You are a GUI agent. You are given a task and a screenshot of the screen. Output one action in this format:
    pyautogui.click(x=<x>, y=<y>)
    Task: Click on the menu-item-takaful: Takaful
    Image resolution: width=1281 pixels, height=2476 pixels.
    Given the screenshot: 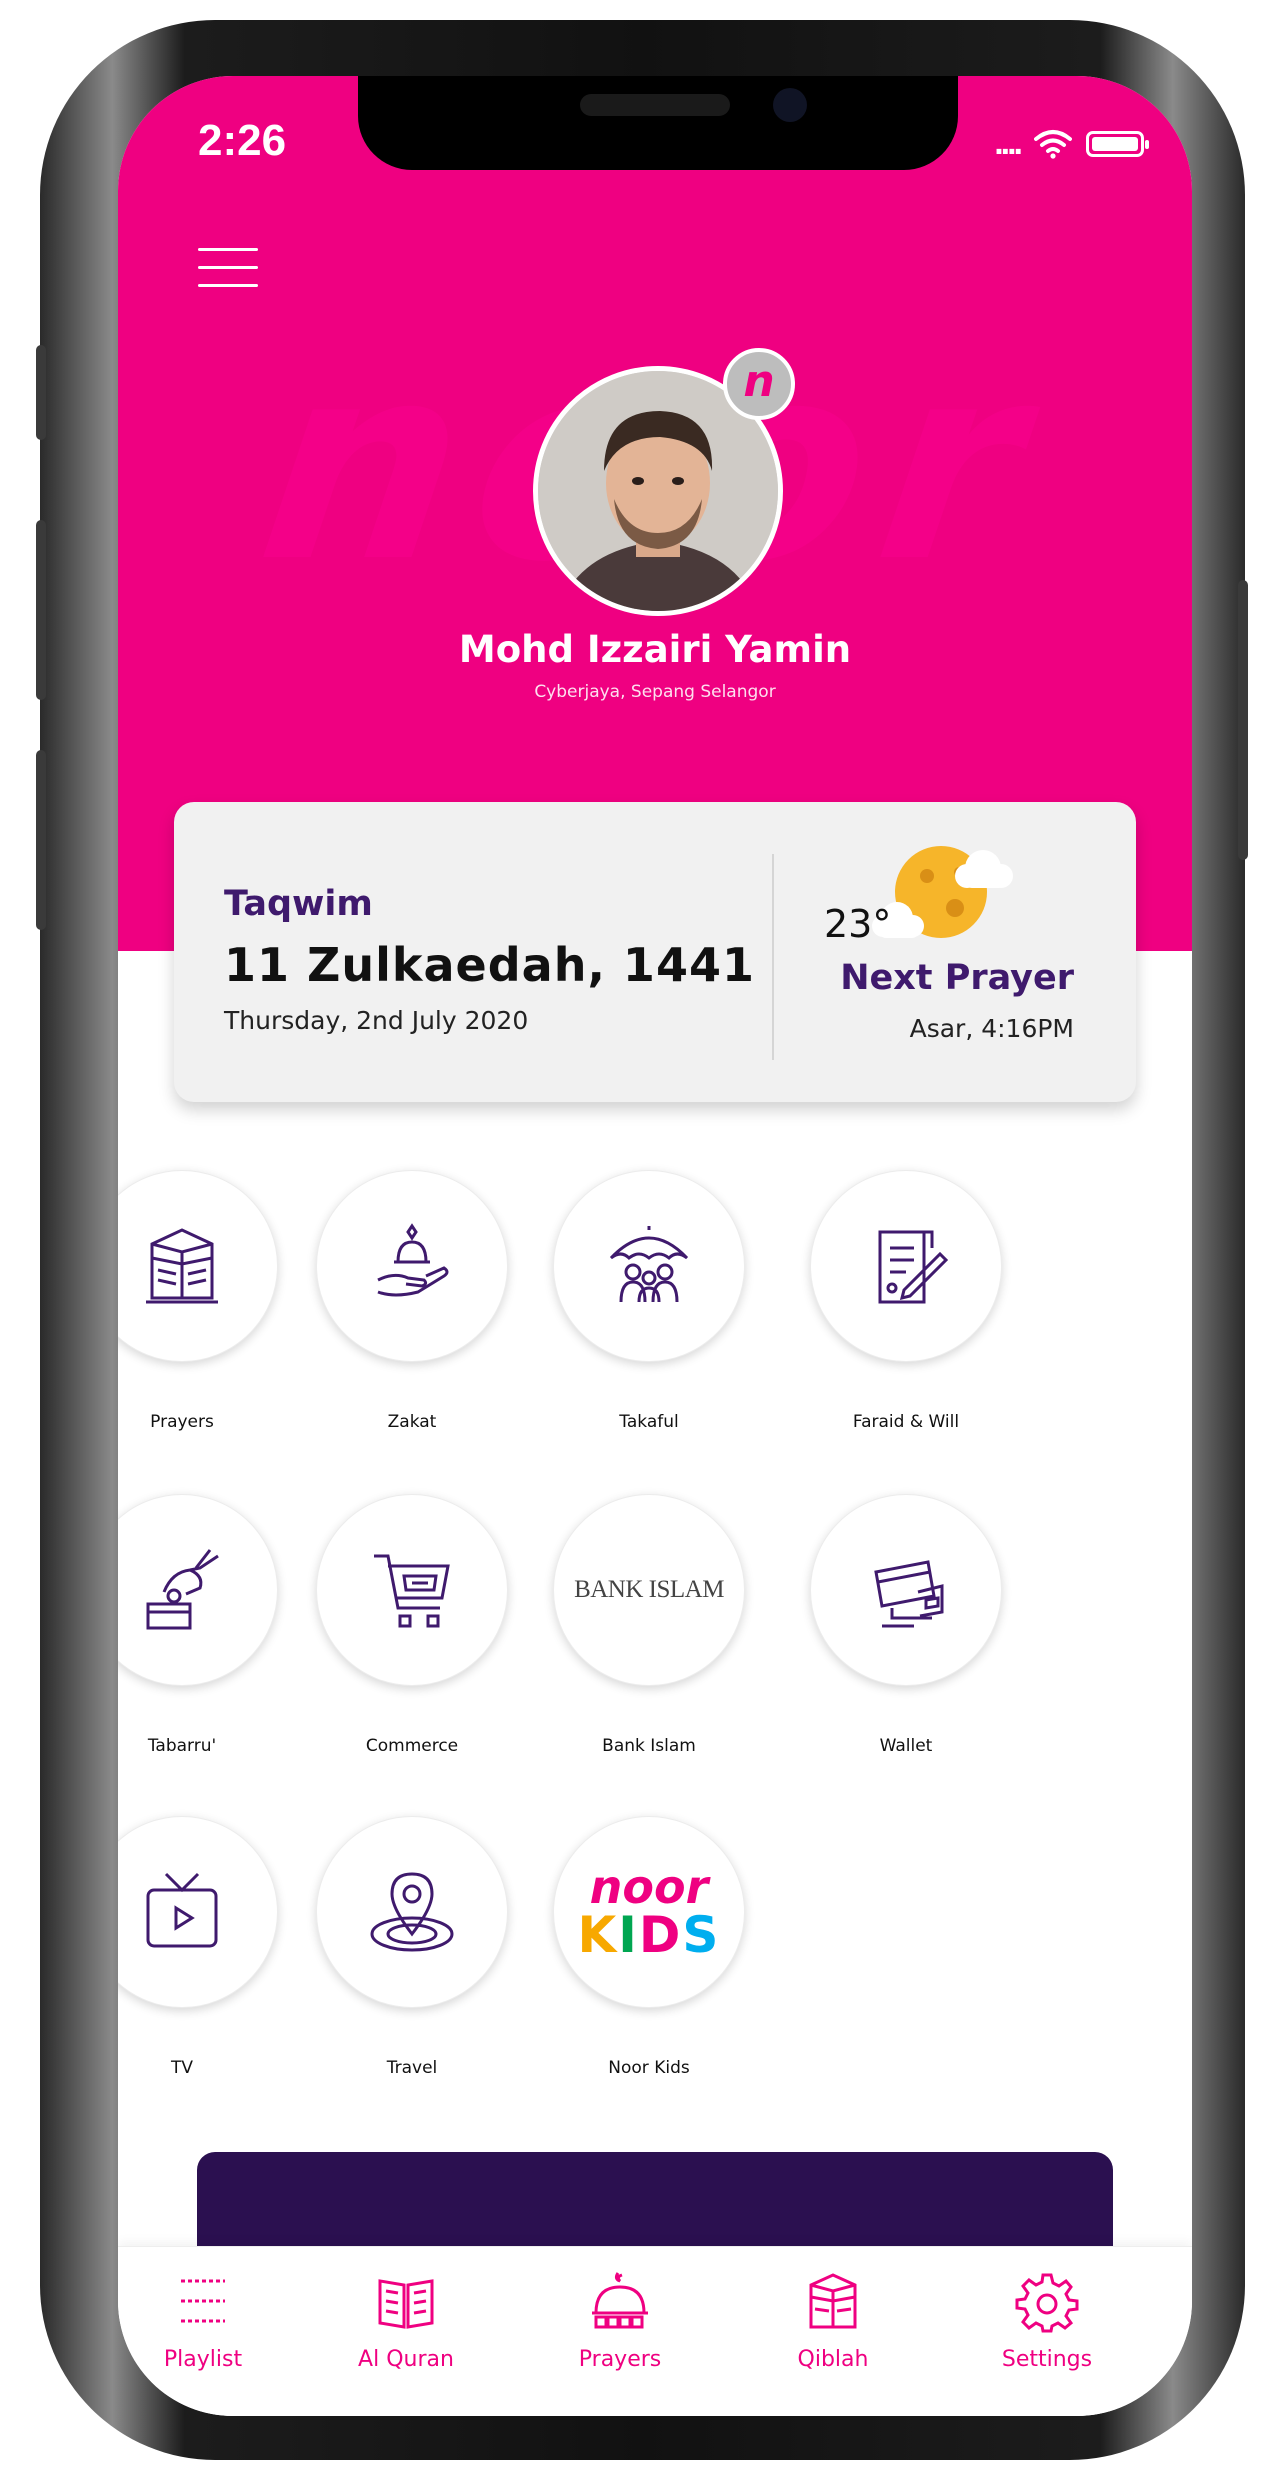 What is the action you would take?
    pyautogui.click(x=649, y=1301)
    